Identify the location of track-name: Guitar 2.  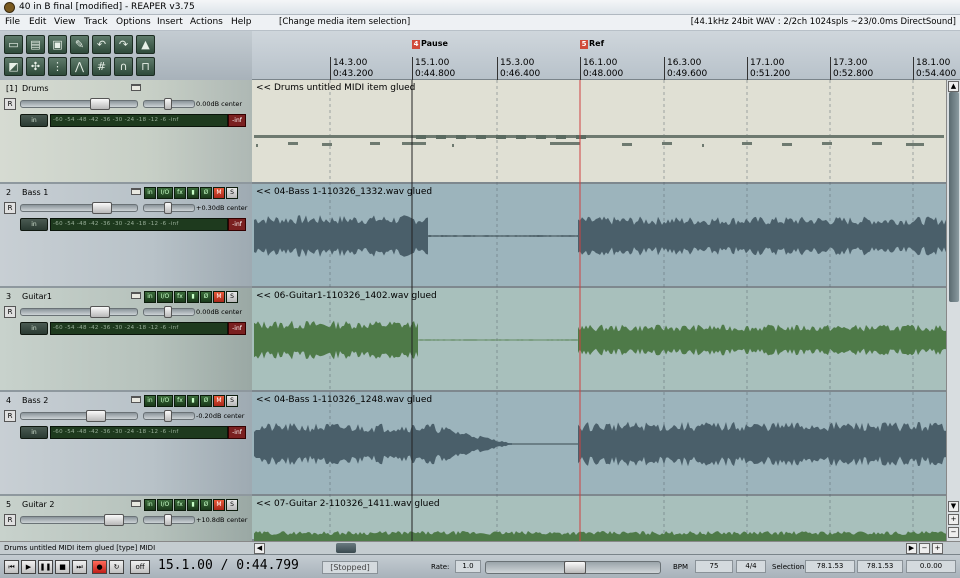
(38, 504).